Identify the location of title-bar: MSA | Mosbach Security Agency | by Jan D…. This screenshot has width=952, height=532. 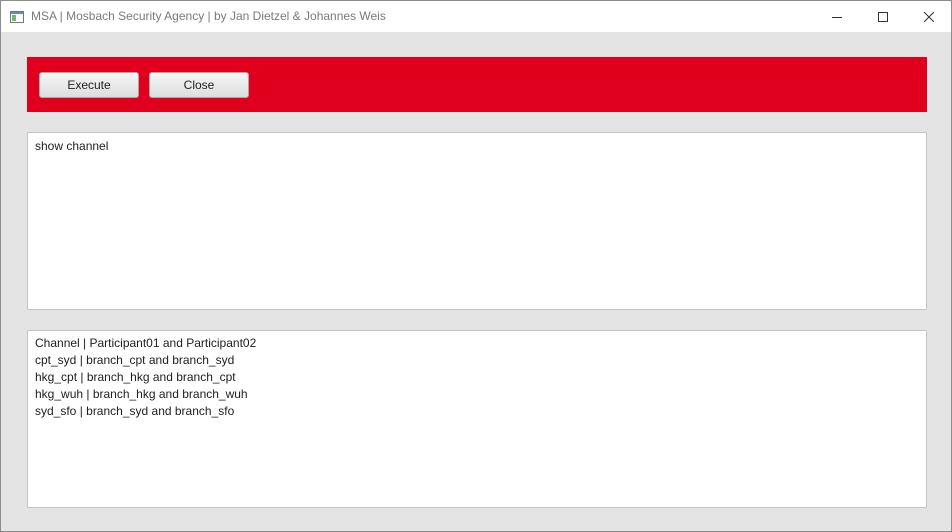
(476, 16).